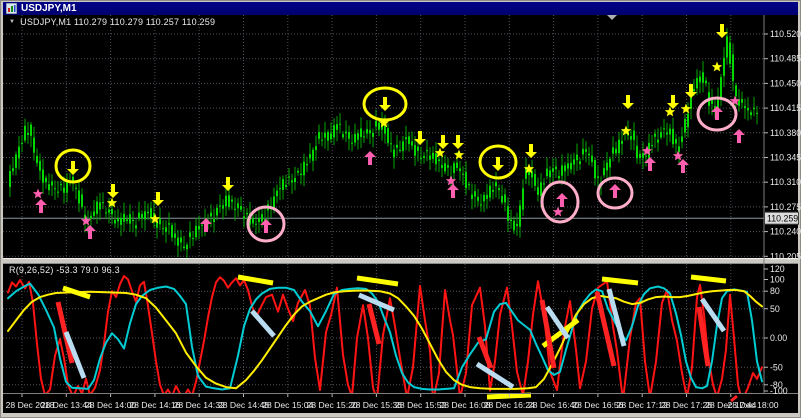 This screenshot has width=801, height=418. What do you see at coordinates (779, 391) in the screenshot?
I see `indicator-scale-tick: -100` at bounding box center [779, 391].